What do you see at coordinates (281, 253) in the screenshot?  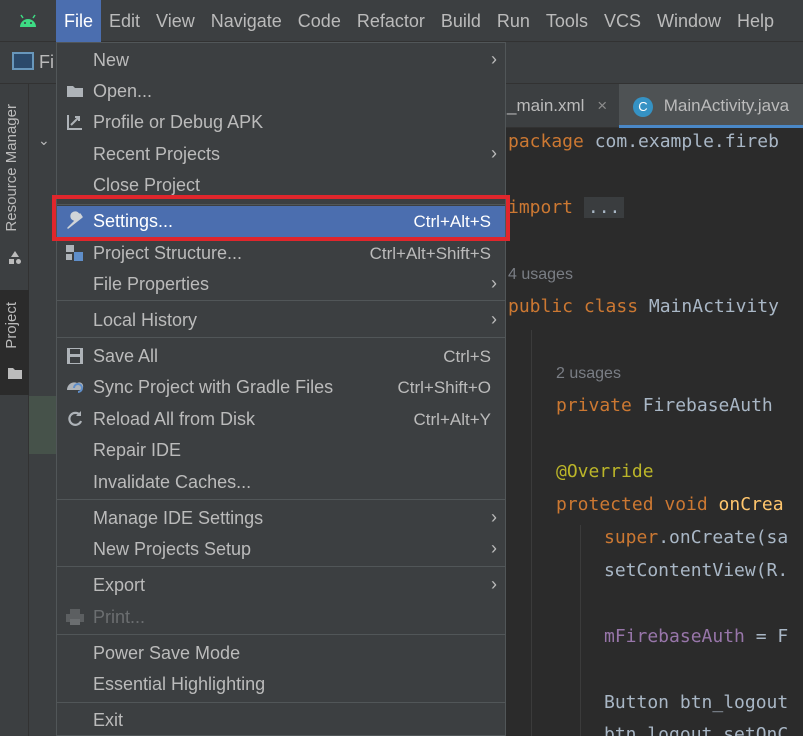 I see `menu-item-project-structure: Project Structure... Ctrl+Alt+Shift+S` at bounding box center [281, 253].